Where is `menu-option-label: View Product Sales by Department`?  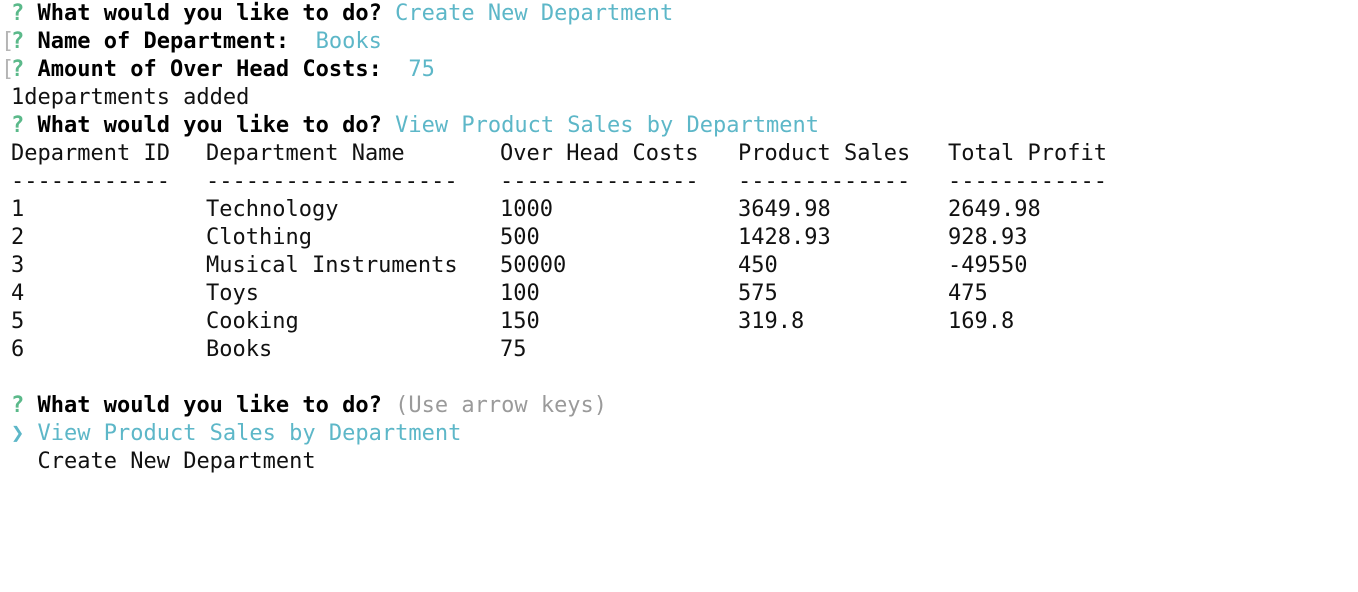
menu-option-label: View Product Sales by Department is located at coordinates (249, 433).